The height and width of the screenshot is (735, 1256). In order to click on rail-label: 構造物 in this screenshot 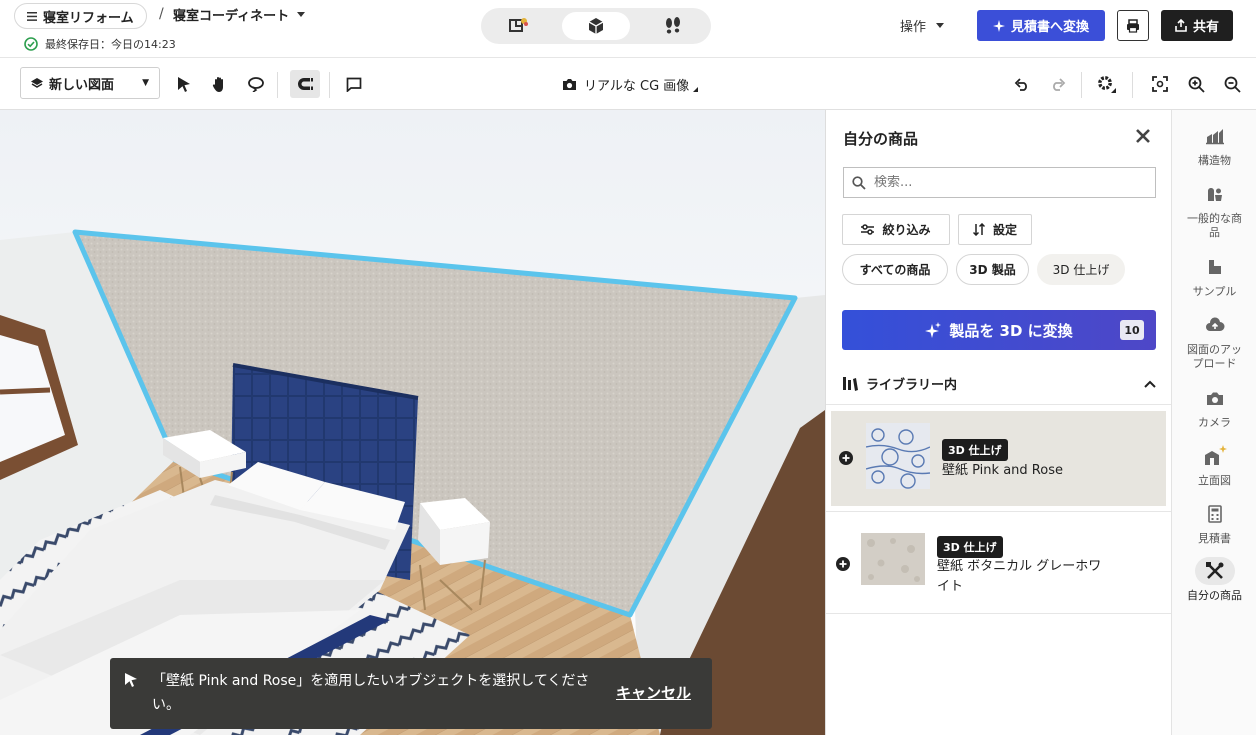, I will do `click(1214, 160)`.